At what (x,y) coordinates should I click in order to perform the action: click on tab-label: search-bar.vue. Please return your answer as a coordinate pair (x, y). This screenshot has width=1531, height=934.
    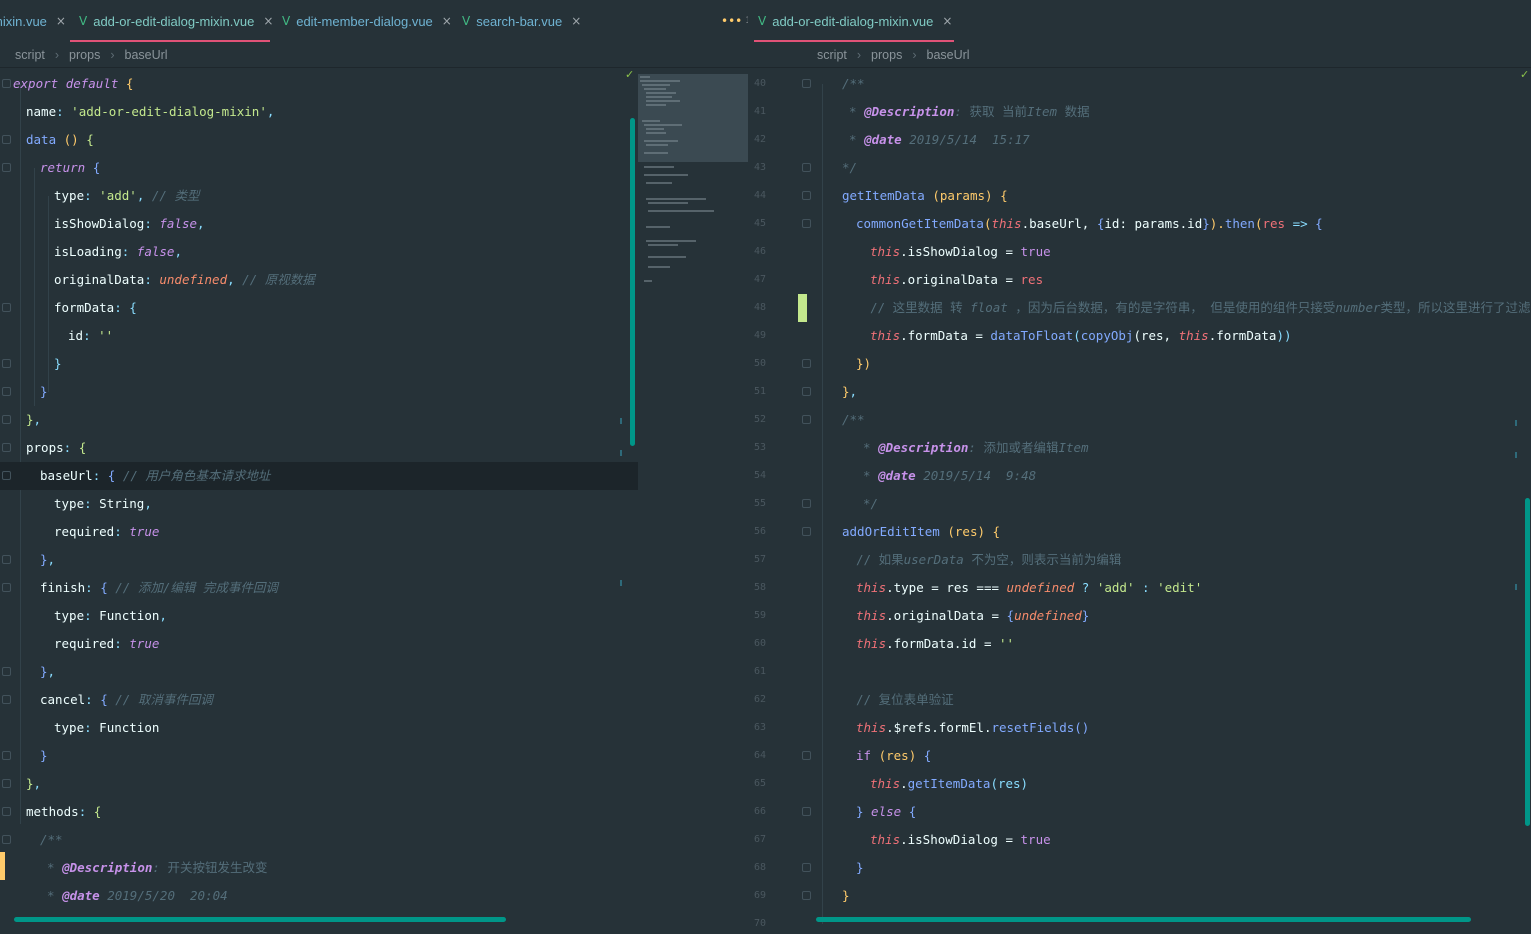
    Looking at the image, I should click on (519, 21).